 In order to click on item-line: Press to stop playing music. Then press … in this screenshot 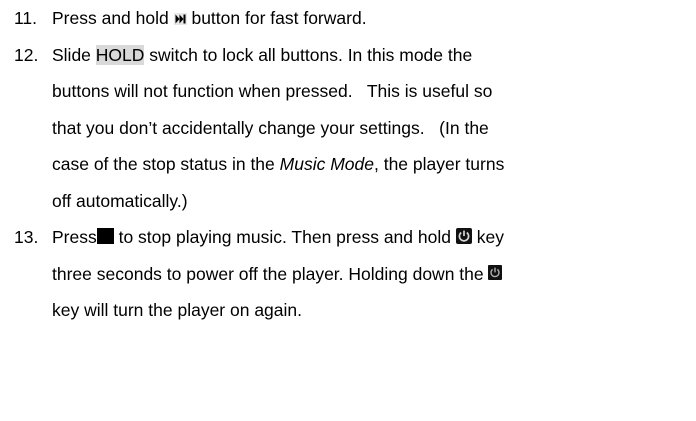, I will do `click(373, 237)`.